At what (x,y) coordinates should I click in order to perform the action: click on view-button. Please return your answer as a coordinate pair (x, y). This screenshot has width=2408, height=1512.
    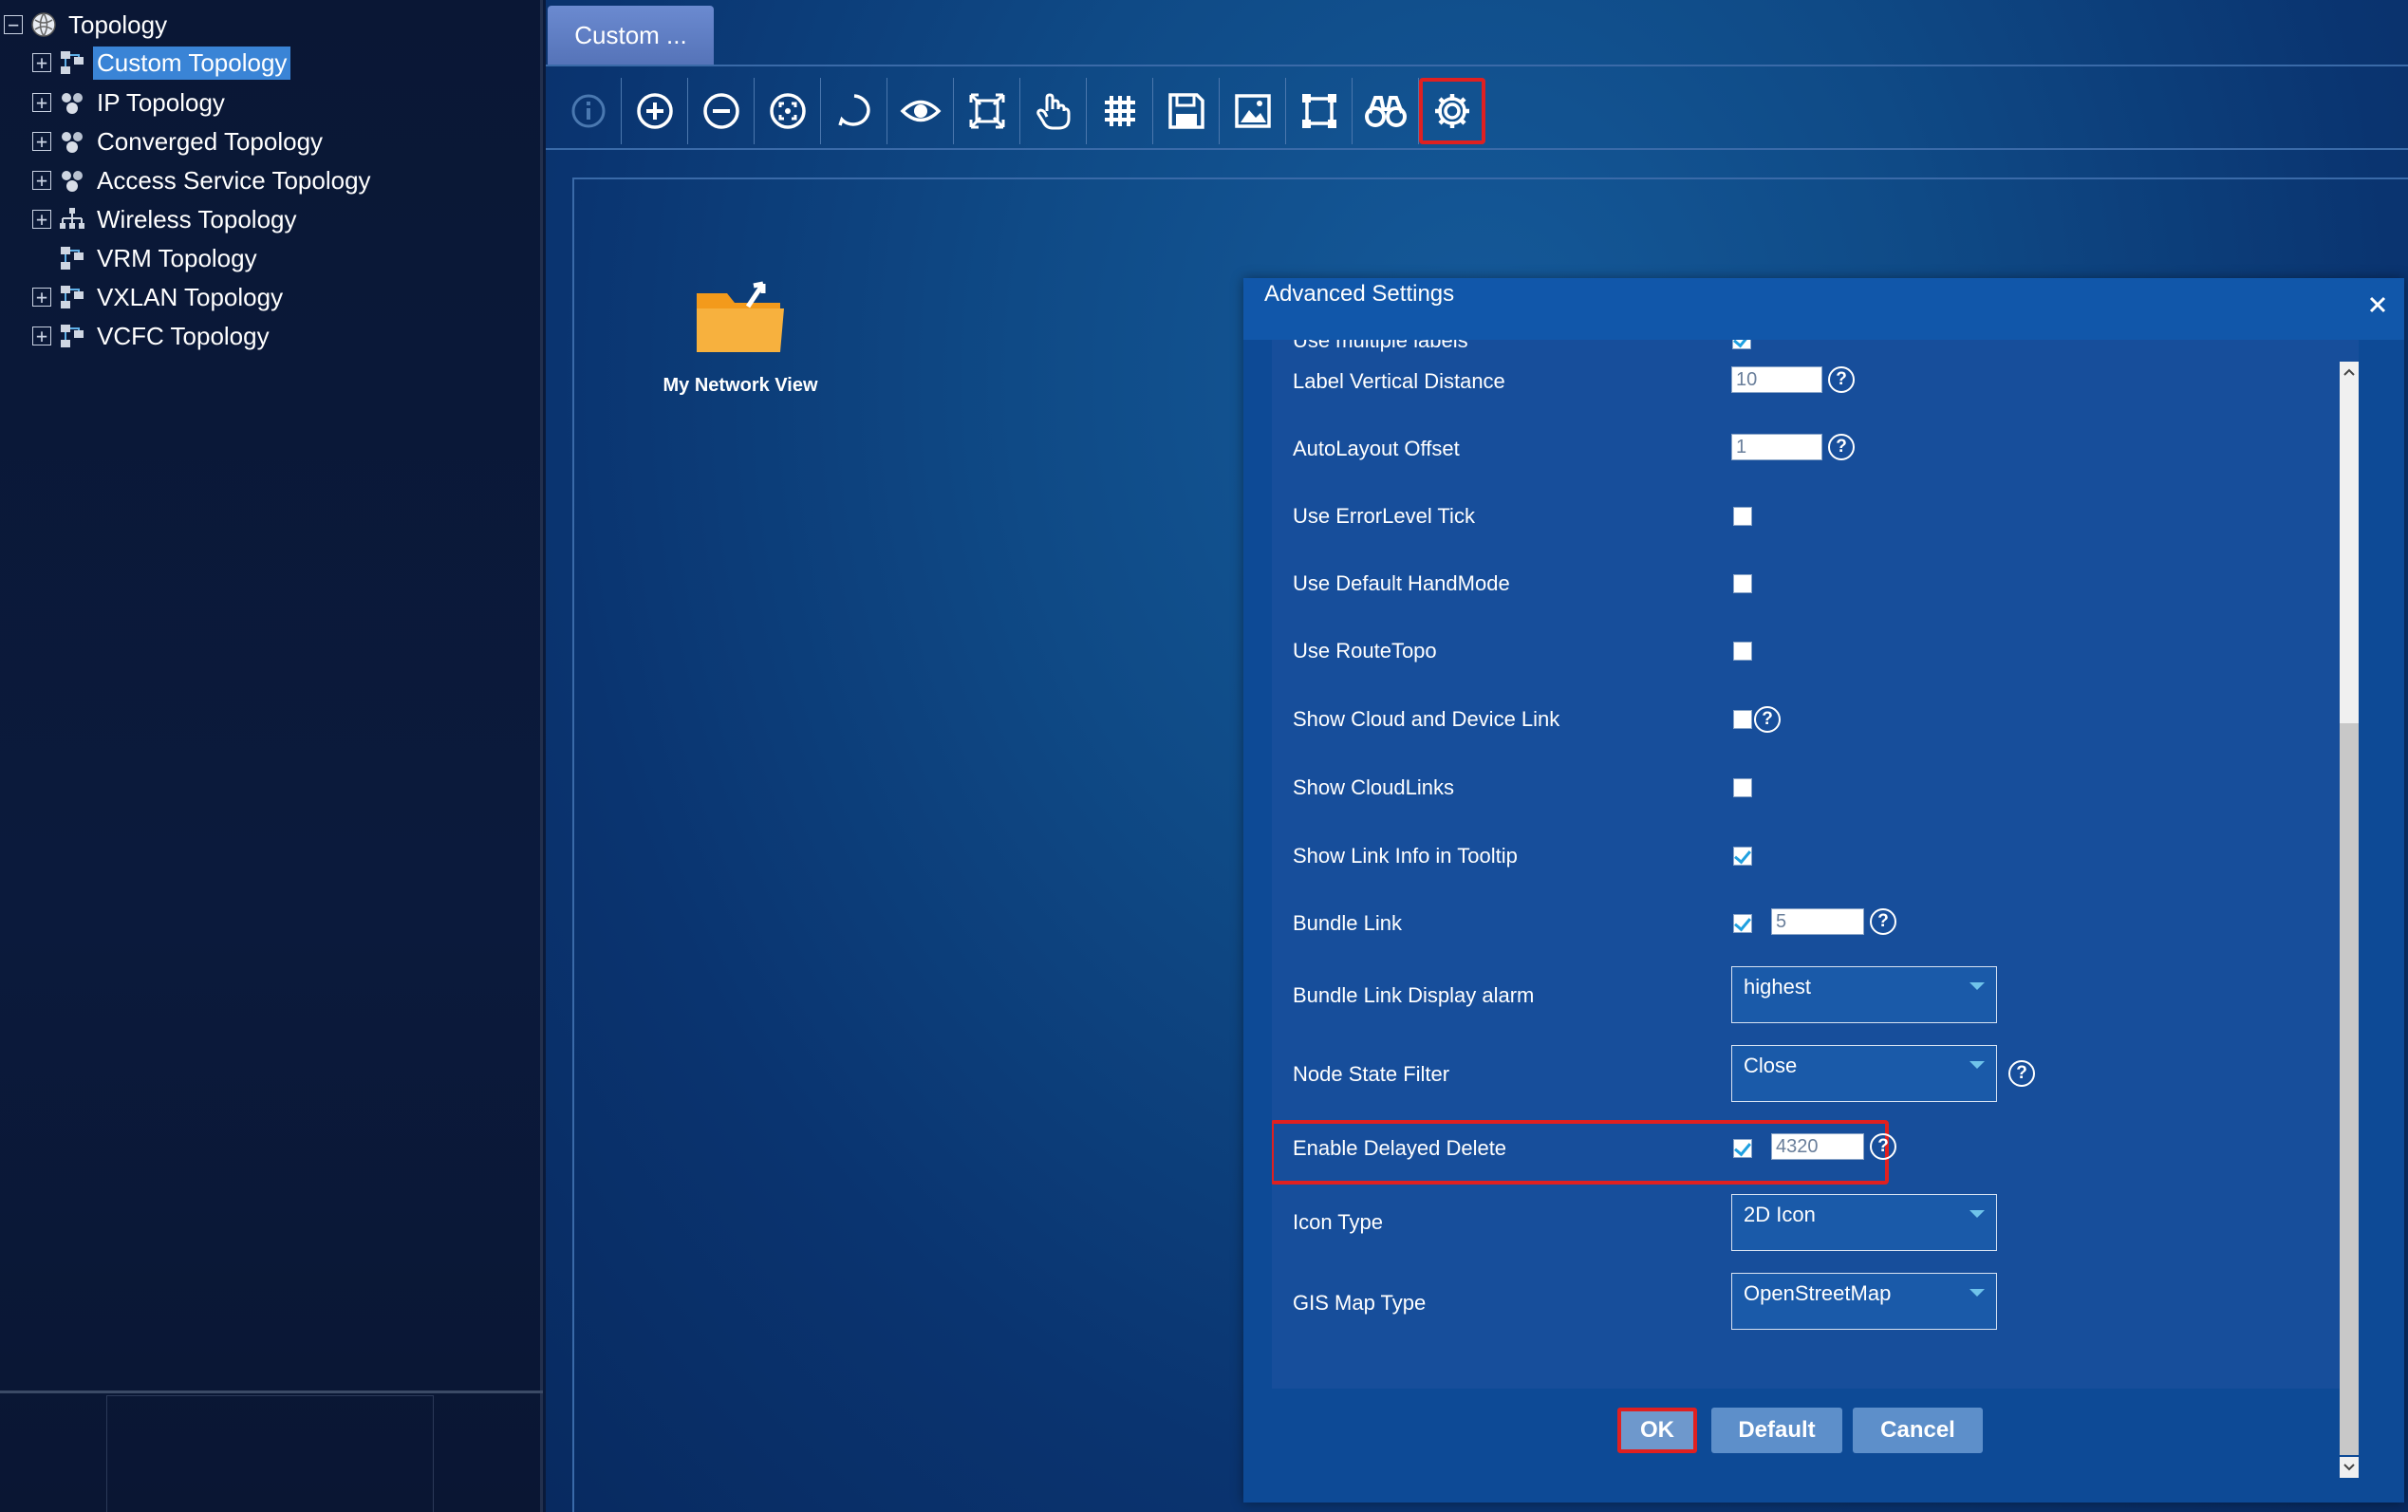
    Looking at the image, I should click on (920, 111).